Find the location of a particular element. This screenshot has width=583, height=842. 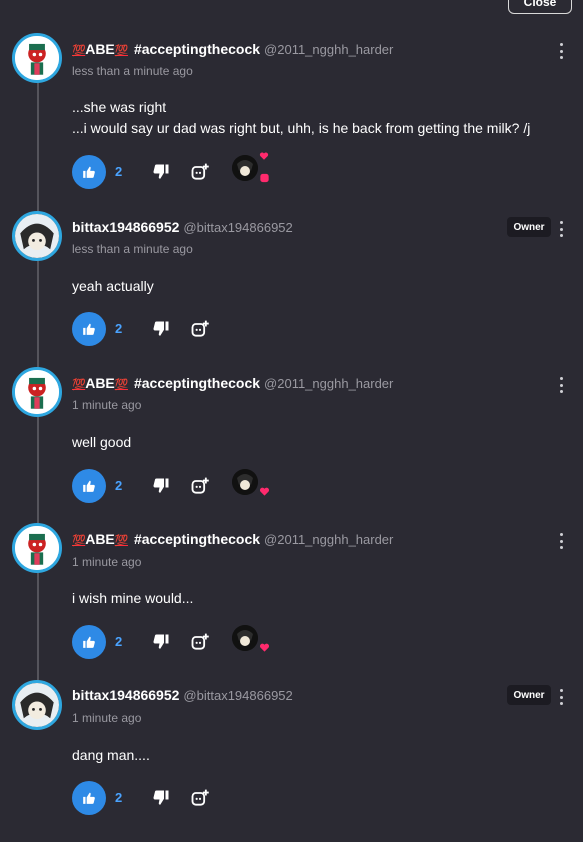

close-button: Close is located at coordinates (540, 7).